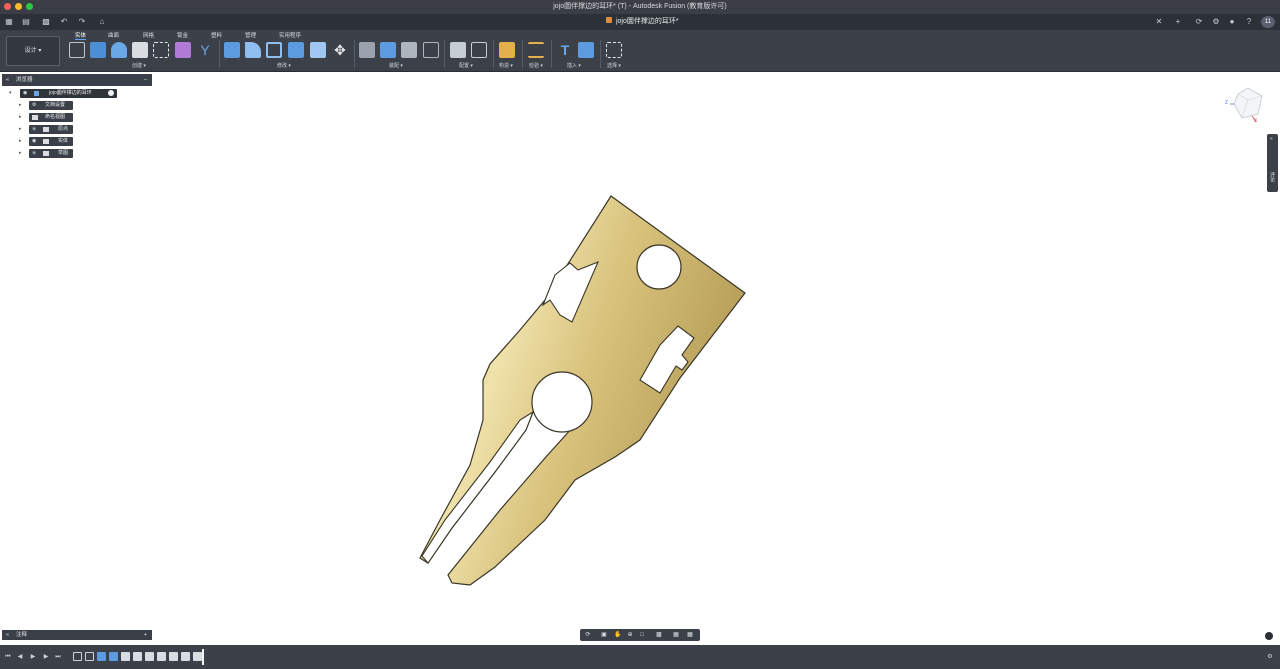 This screenshot has height=669, width=1280. Describe the element at coordinates (46, 22) in the screenshot. I see `save-icon: ▩` at that location.